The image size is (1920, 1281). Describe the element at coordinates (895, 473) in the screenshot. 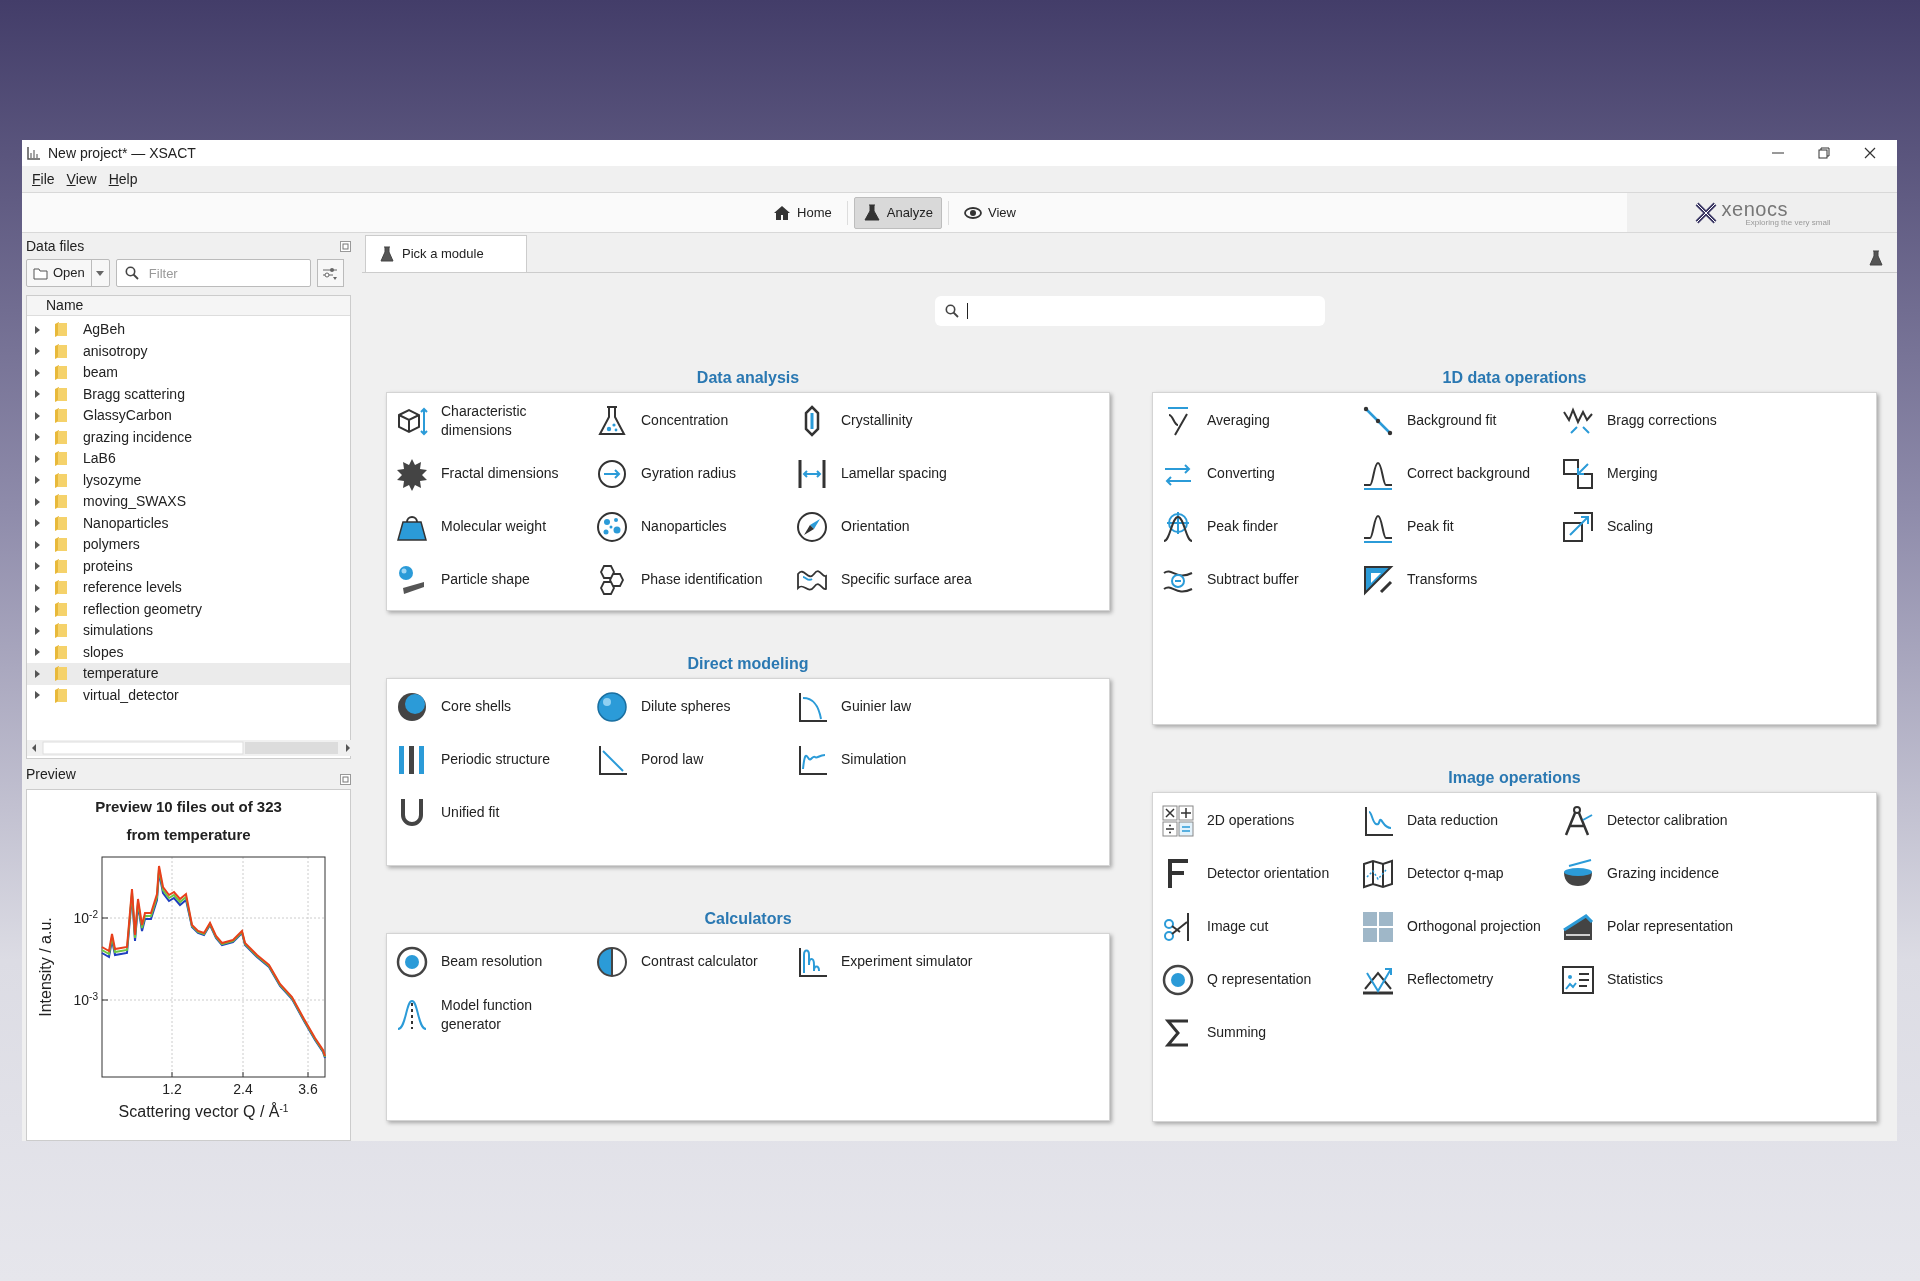

I see `module-button: Lamellar spacing` at that location.